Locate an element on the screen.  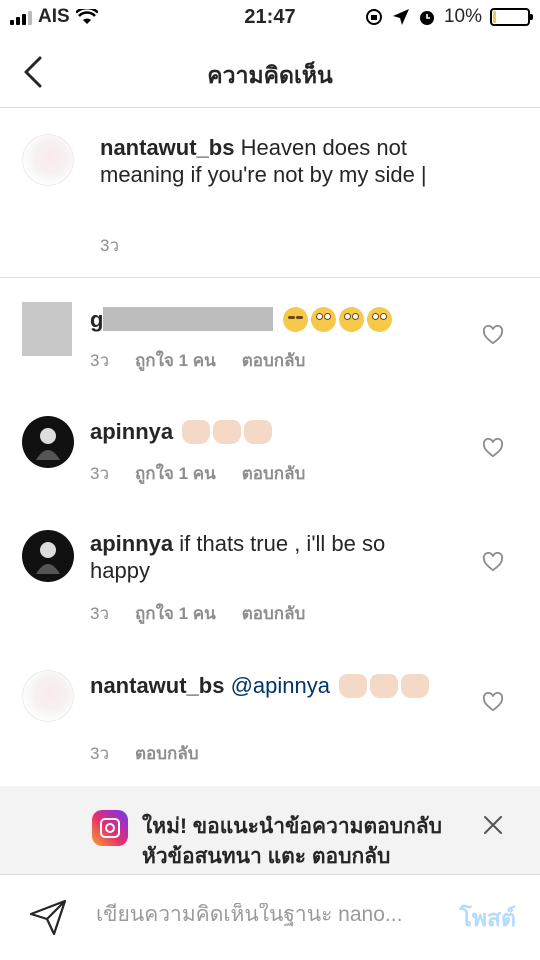
comment-text: nantawut_bs @apinnya is located at coordinates (270, 685).